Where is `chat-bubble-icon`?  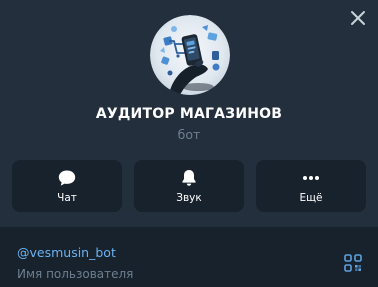
chat-bubble-icon is located at coordinates (67, 178).